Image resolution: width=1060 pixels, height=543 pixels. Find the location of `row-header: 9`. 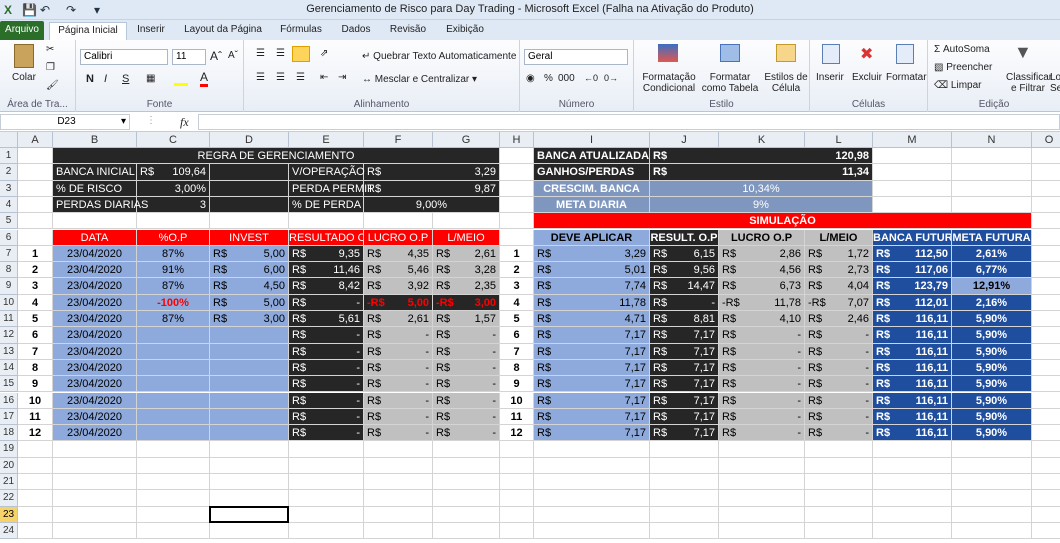

row-header: 9 is located at coordinates (9, 286).